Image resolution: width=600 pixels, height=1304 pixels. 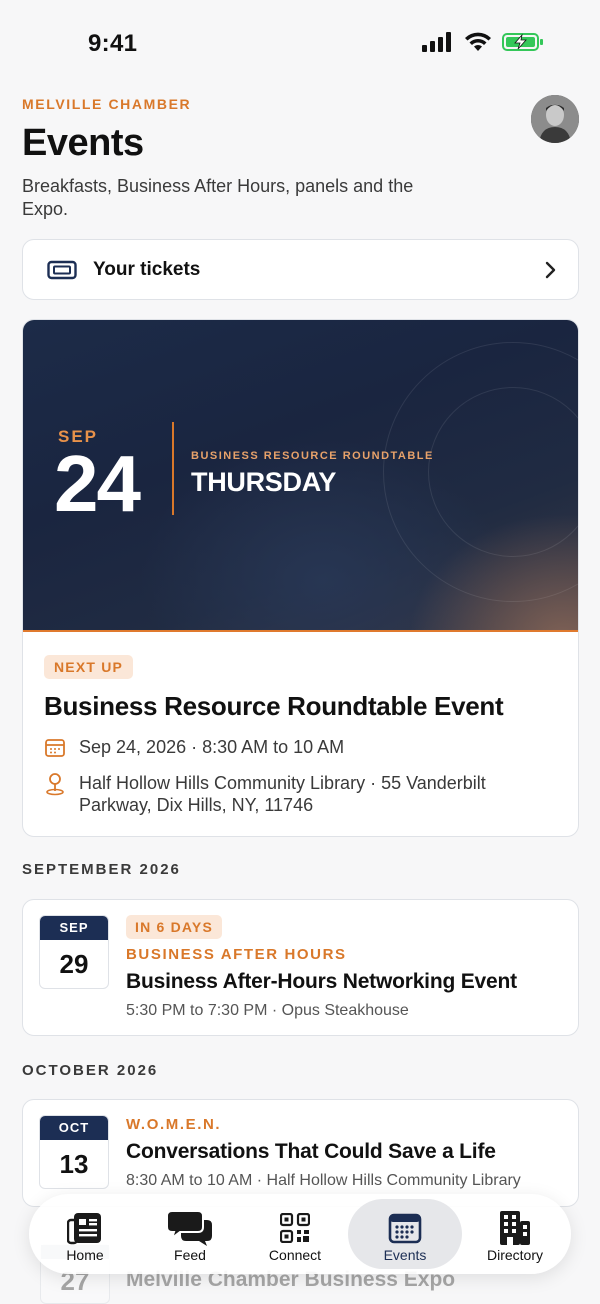 What do you see at coordinates (295, 1255) in the screenshot?
I see `tab-label: Connect` at bounding box center [295, 1255].